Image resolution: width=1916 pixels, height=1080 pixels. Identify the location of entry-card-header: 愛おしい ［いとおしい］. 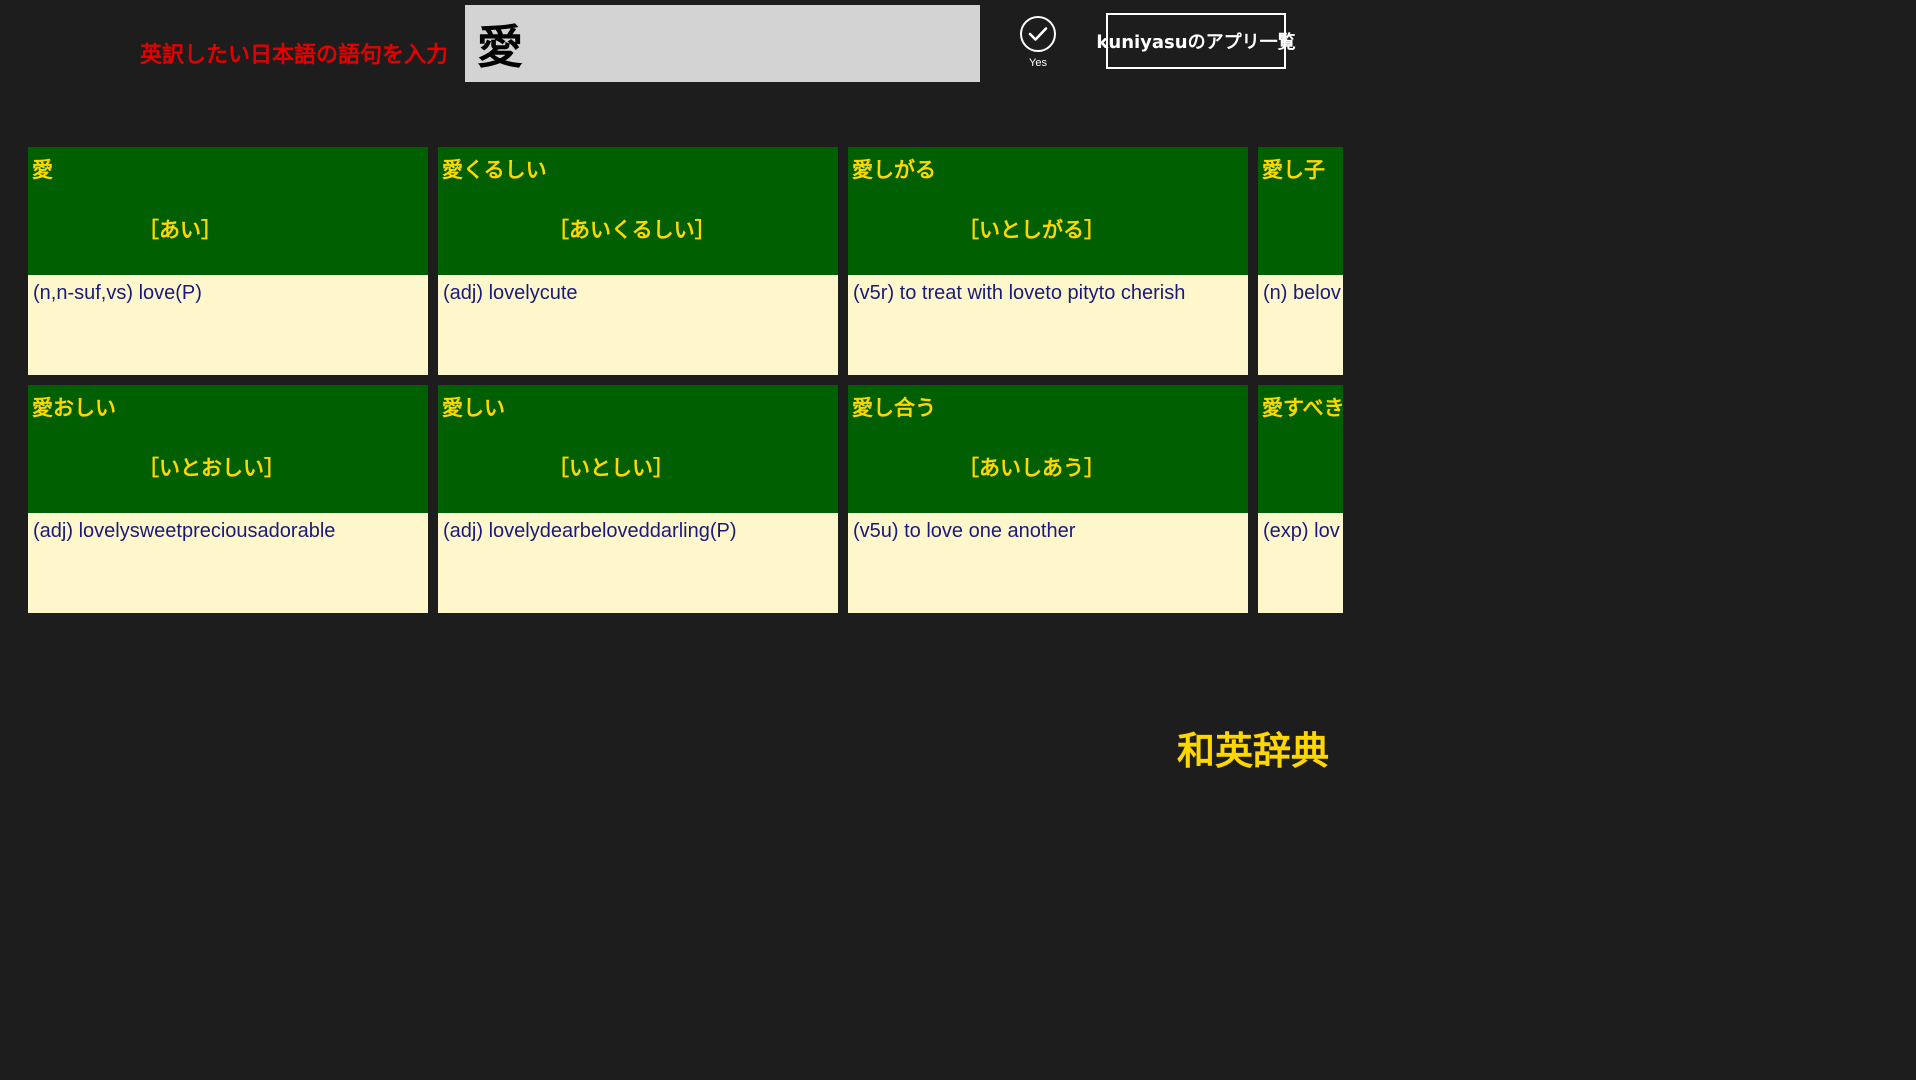
(228, 449).